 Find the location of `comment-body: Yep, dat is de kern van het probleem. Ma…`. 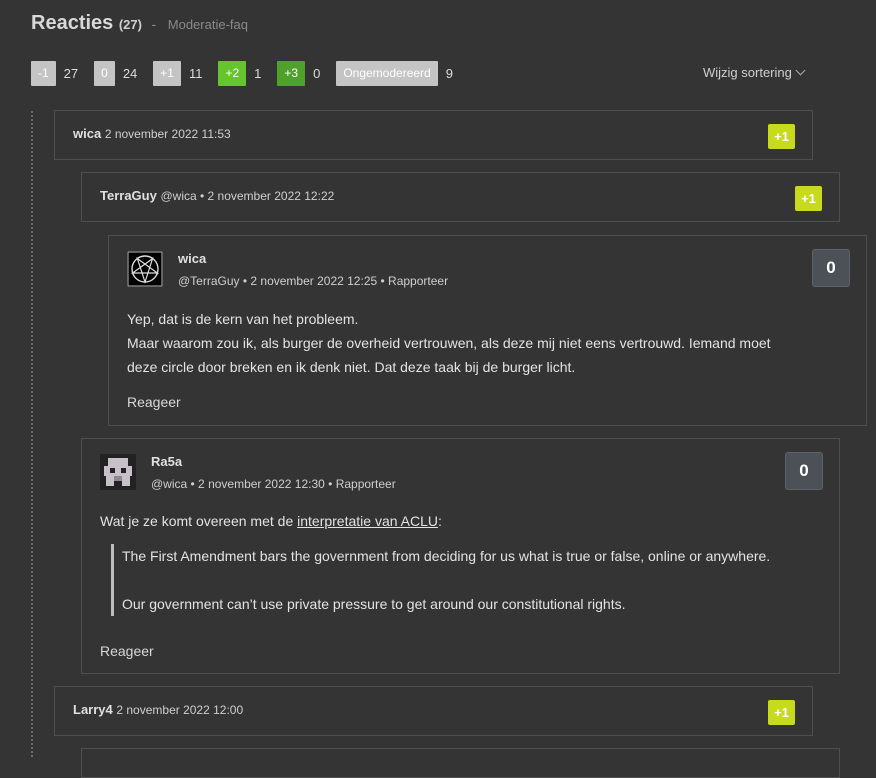

comment-body: Yep, dat is de kern van het probleem. Ma… is located at coordinates (449, 343).